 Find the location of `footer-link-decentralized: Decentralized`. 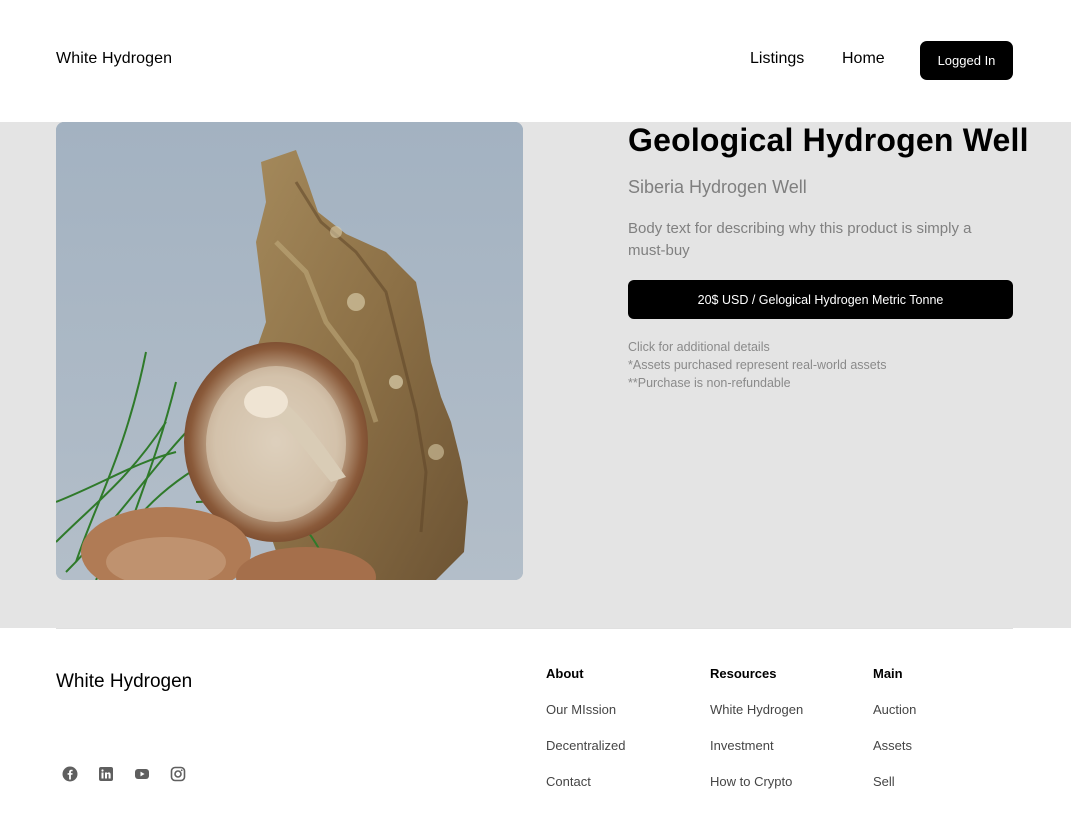

footer-link-decentralized: Decentralized is located at coordinates (586, 756).